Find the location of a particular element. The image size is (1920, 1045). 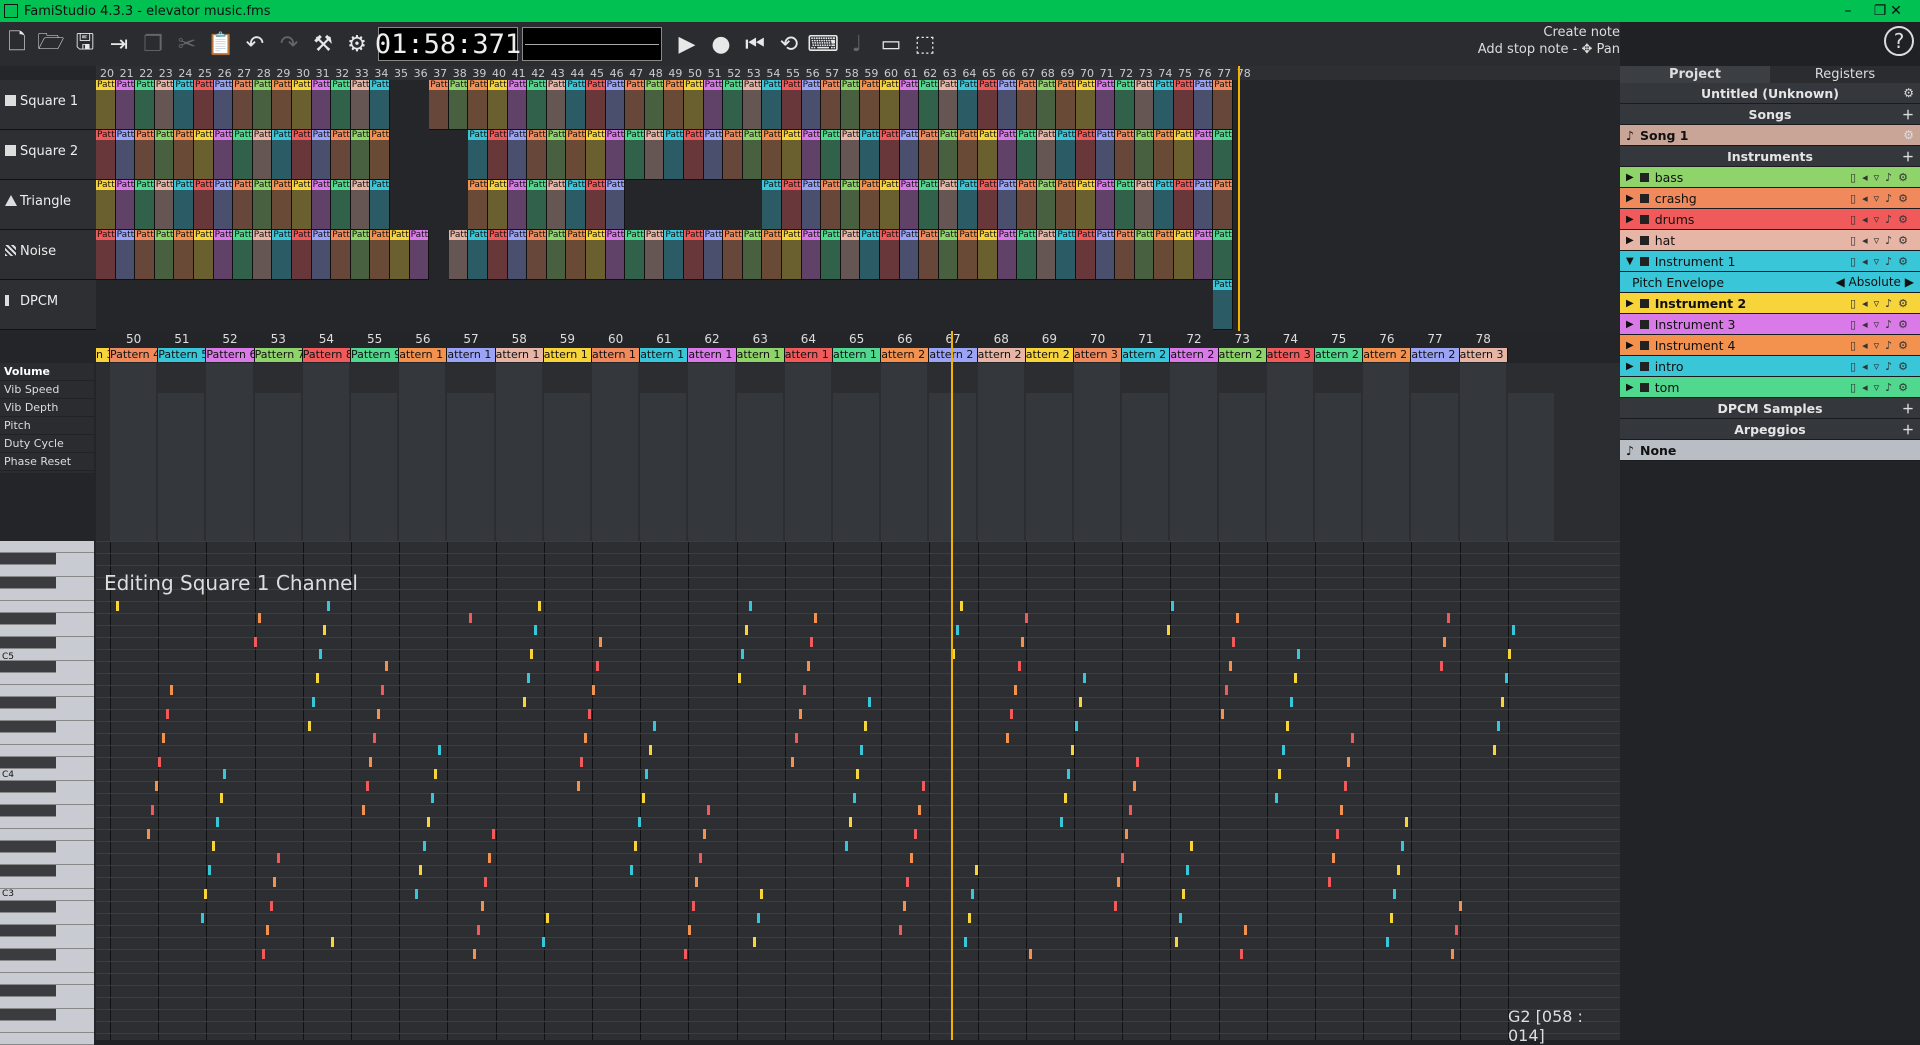

add-dpcm-icon: ＋ is located at coordinates (1908, 408).